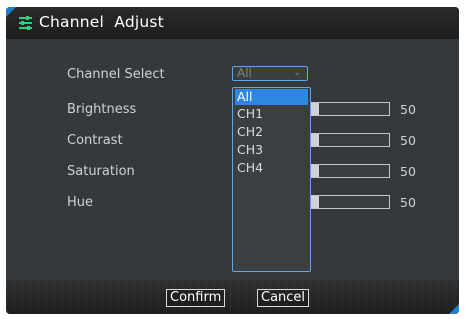 The width and height of the screenshot is (465, 319). What do you see at coordinates (271, 150) in the screenshot?
I see `channel-option-ch3: CH3` at bounding box center [271, 150].